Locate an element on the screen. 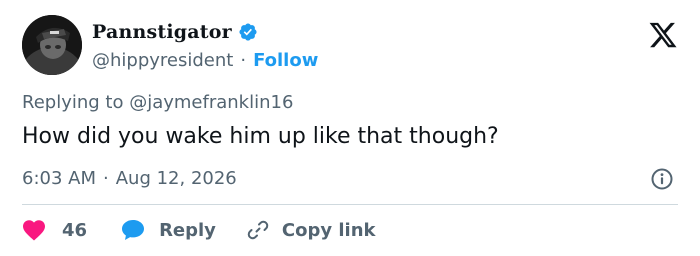  author-handle-row: @hippyresident · Follow is located at coordinates (205, 60).